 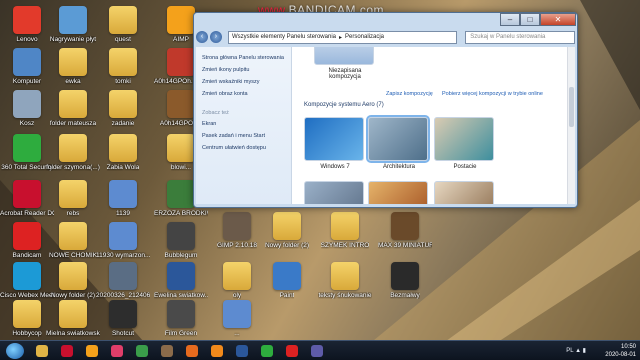 I want to click on recycle-bin-icon, so click(x=27, y=104).